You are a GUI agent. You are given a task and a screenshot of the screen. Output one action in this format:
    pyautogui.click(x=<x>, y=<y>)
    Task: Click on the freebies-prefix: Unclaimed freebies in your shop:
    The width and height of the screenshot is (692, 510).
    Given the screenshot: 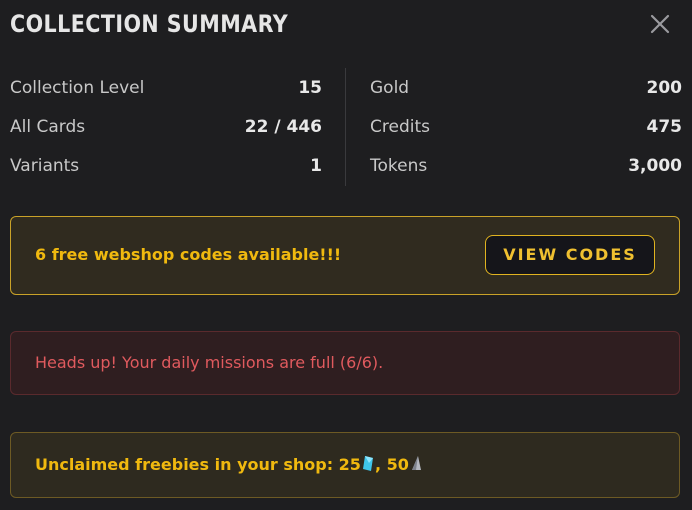 What is the action you would take?
    pyautogui.click(x=187, y=464)
    